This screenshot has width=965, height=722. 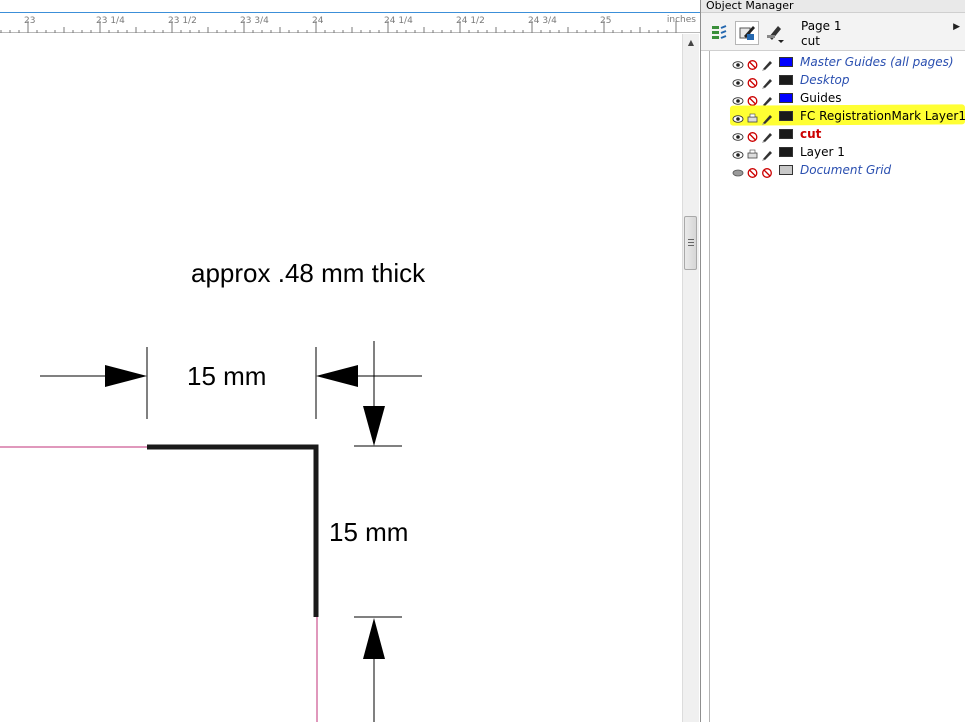 What do you see at coordinates (226, 376) in the screenshot?
I see `horizontal-dimension-label: 15 mm` at bounding box center [226, 376].